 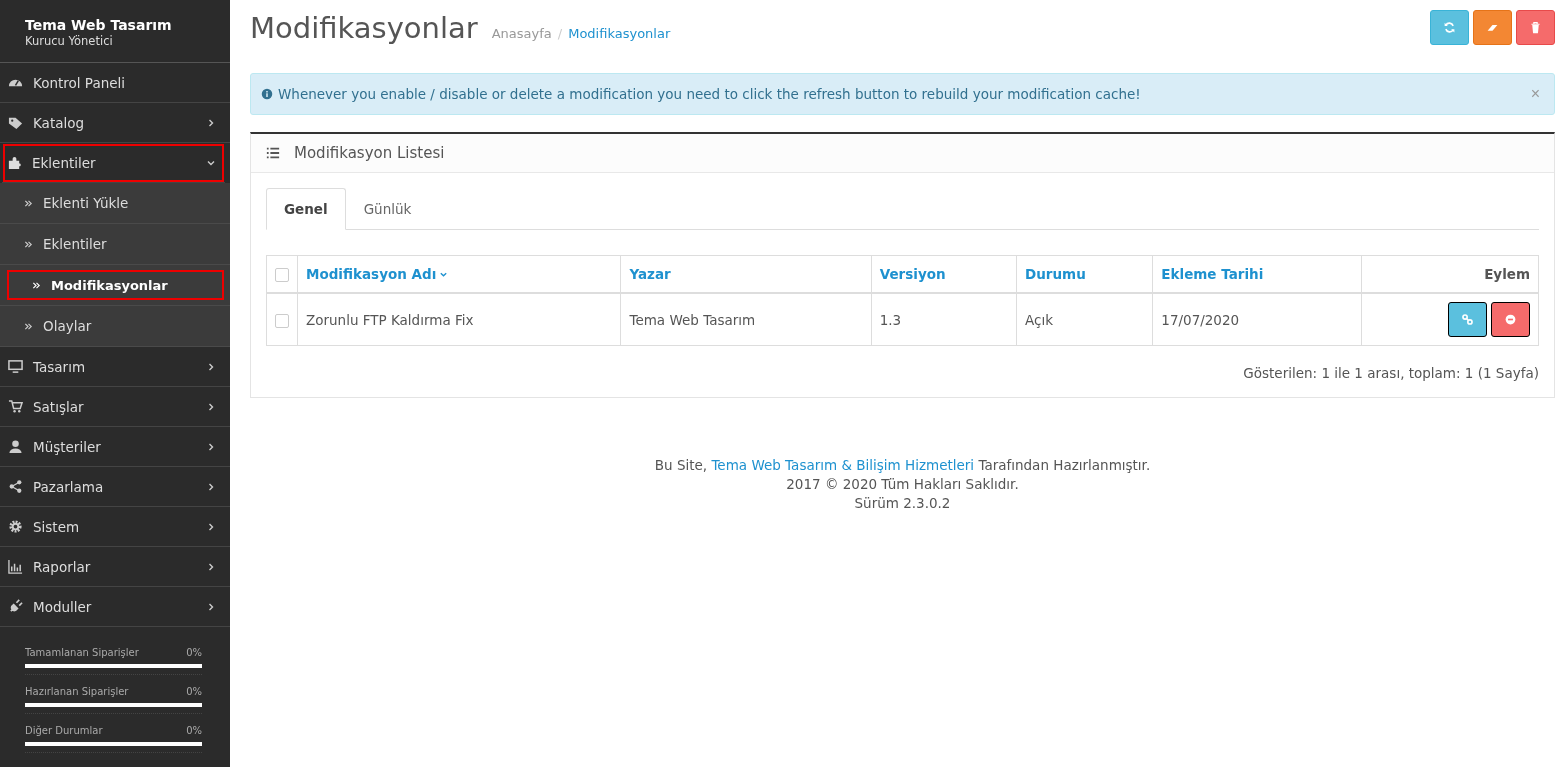 I want to click on bar-chart-icon, so click(x=15, y=566).